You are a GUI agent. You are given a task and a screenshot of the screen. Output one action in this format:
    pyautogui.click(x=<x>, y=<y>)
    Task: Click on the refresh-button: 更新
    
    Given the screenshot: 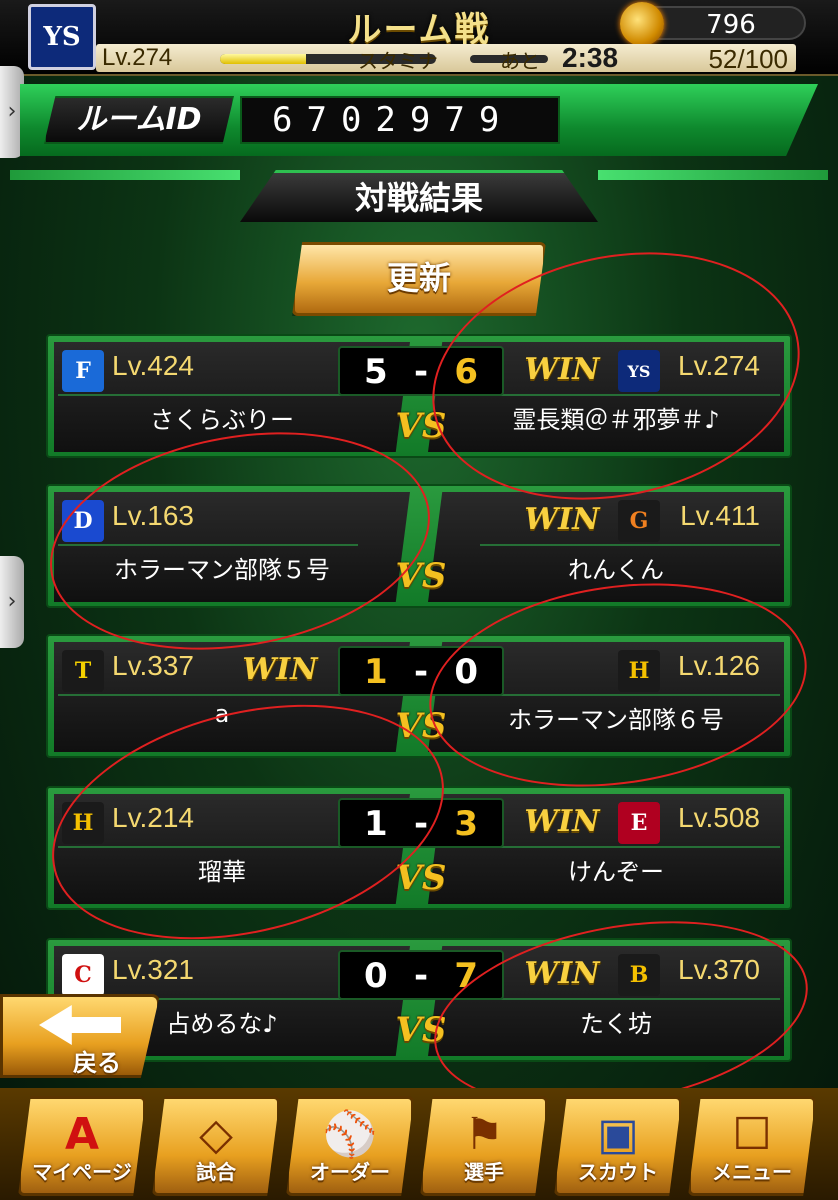 What is the action you would take?
    pyautogui.click(x=419, y=279)
    